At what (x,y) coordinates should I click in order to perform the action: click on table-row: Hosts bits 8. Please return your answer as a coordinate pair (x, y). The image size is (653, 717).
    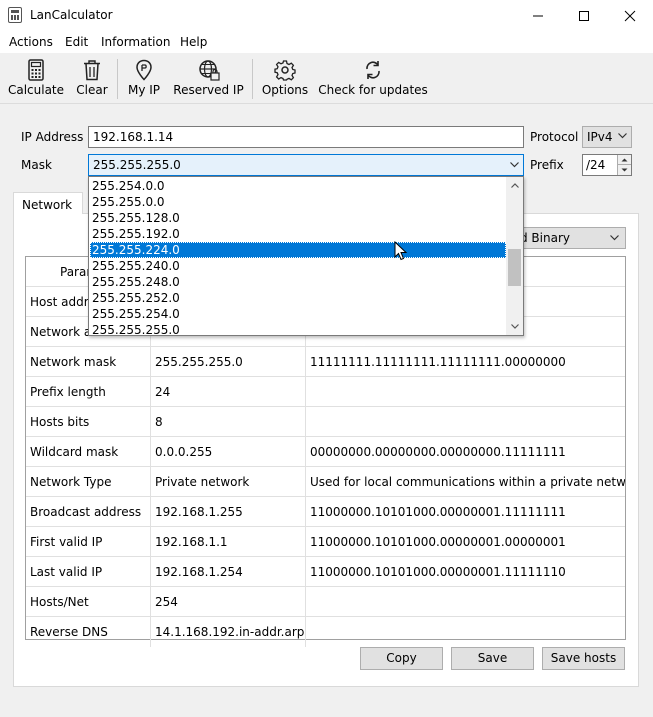
    Looking at the image, I should click on (325, 422).